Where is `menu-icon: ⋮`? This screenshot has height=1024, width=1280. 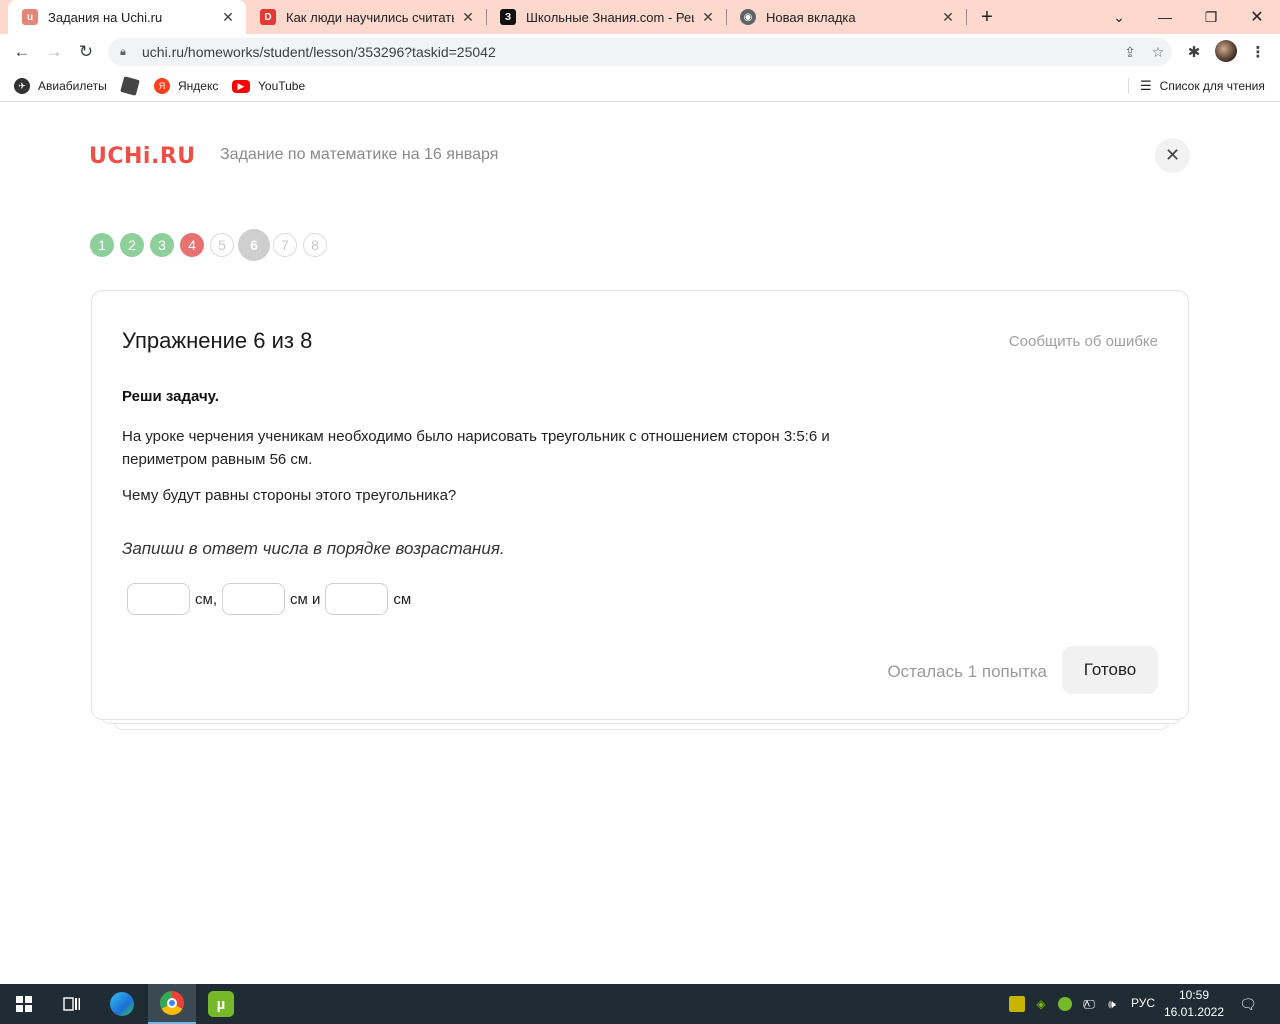 menu-icon: ⋮ is located at coordinates (1258, 52).